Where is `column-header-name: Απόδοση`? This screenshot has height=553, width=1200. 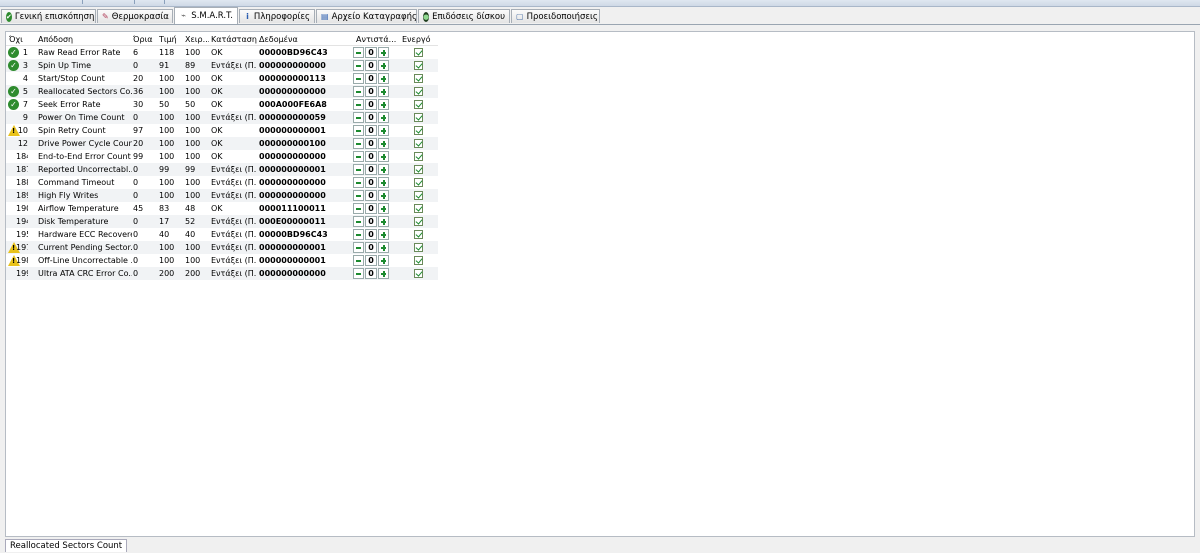
column-header-name: Απόδοση is located at coordinates (78, 39).